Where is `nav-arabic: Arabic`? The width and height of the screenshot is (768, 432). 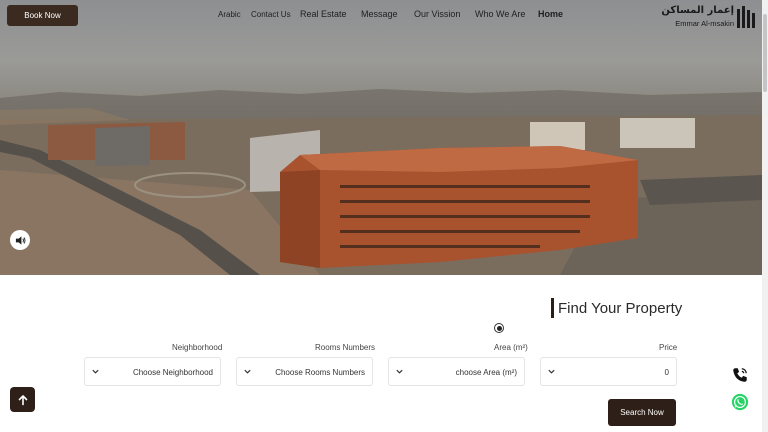 nav-arabic: Arabic is located at coordinates (229, 14).